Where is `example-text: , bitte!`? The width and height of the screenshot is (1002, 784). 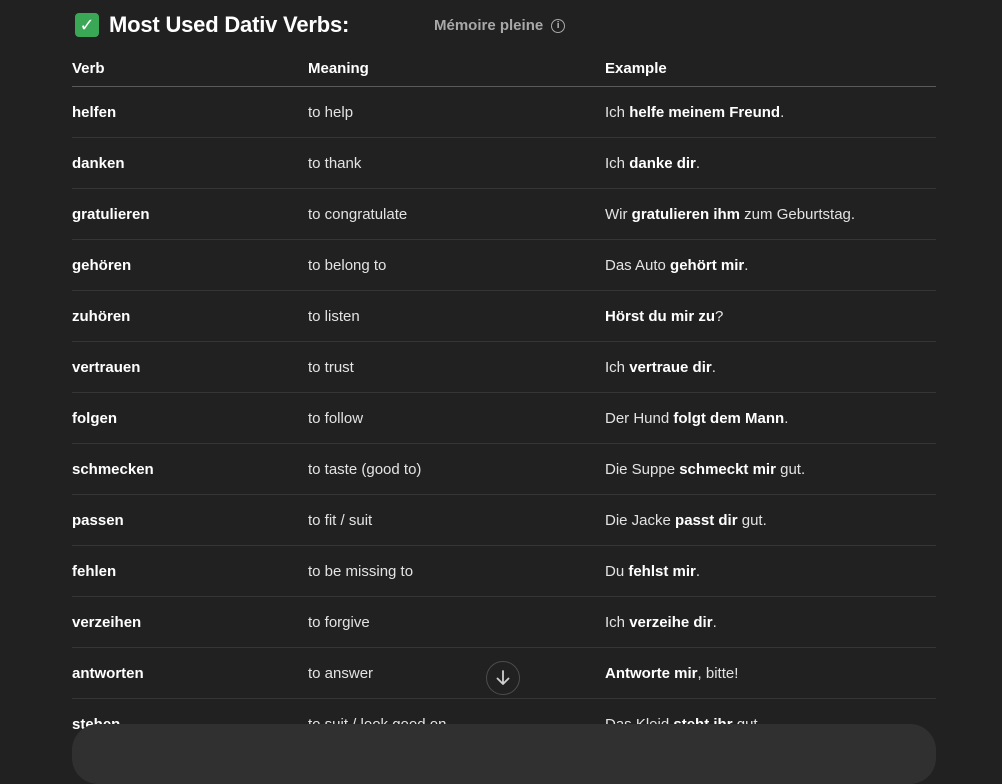 example-text: , bitte! is located at coordinates (718, 673).